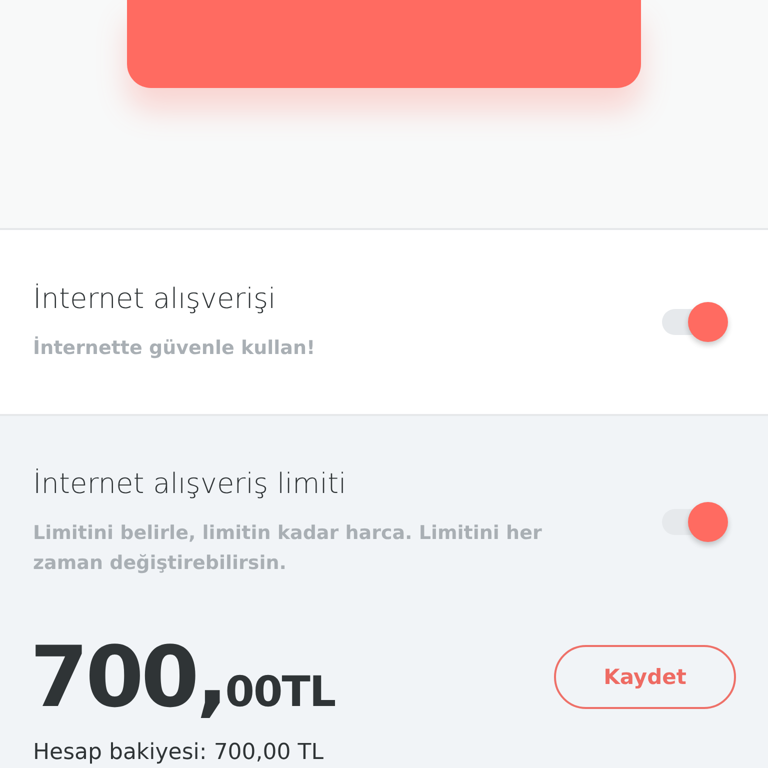 The height and width of the screenshot is (768, 768). What do you see at coordinates (288, 548) in the screenshot?
I see `setting-description: Limitini belirle, limitin kadar harca. Limitini her zaman değiştirebilirsin.` at bounding box center [288, 548].